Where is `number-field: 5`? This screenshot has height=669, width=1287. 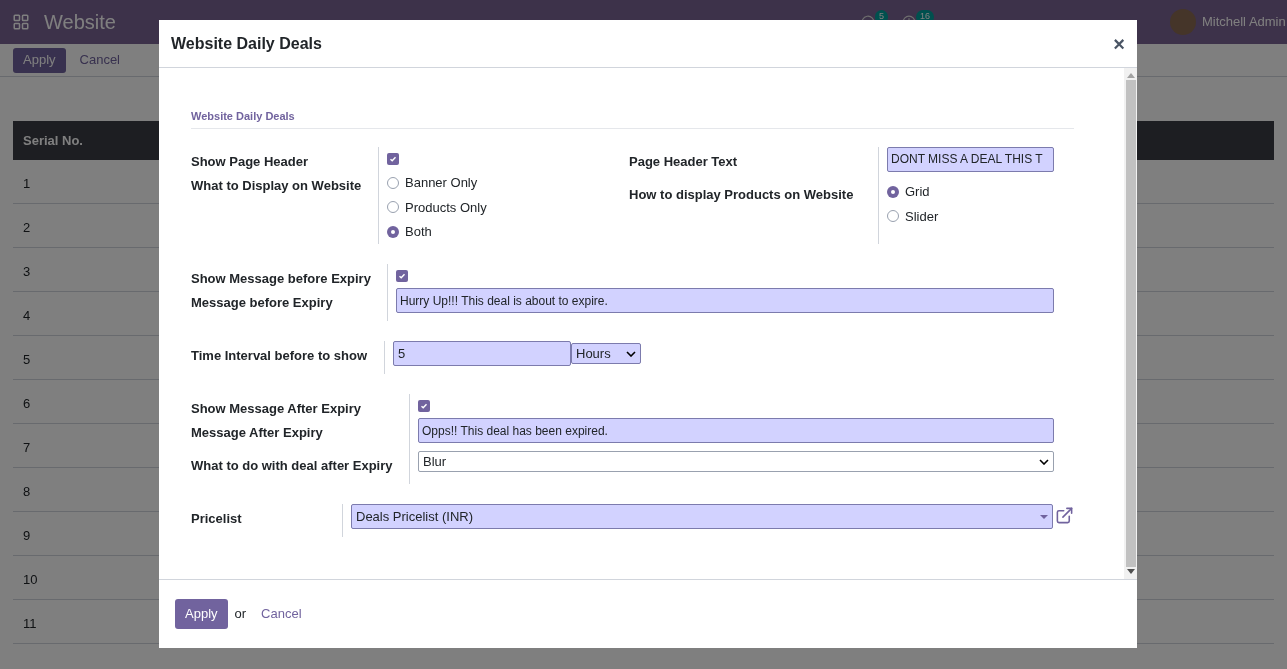 number-field: 5 is located at coordinates (482, 353).